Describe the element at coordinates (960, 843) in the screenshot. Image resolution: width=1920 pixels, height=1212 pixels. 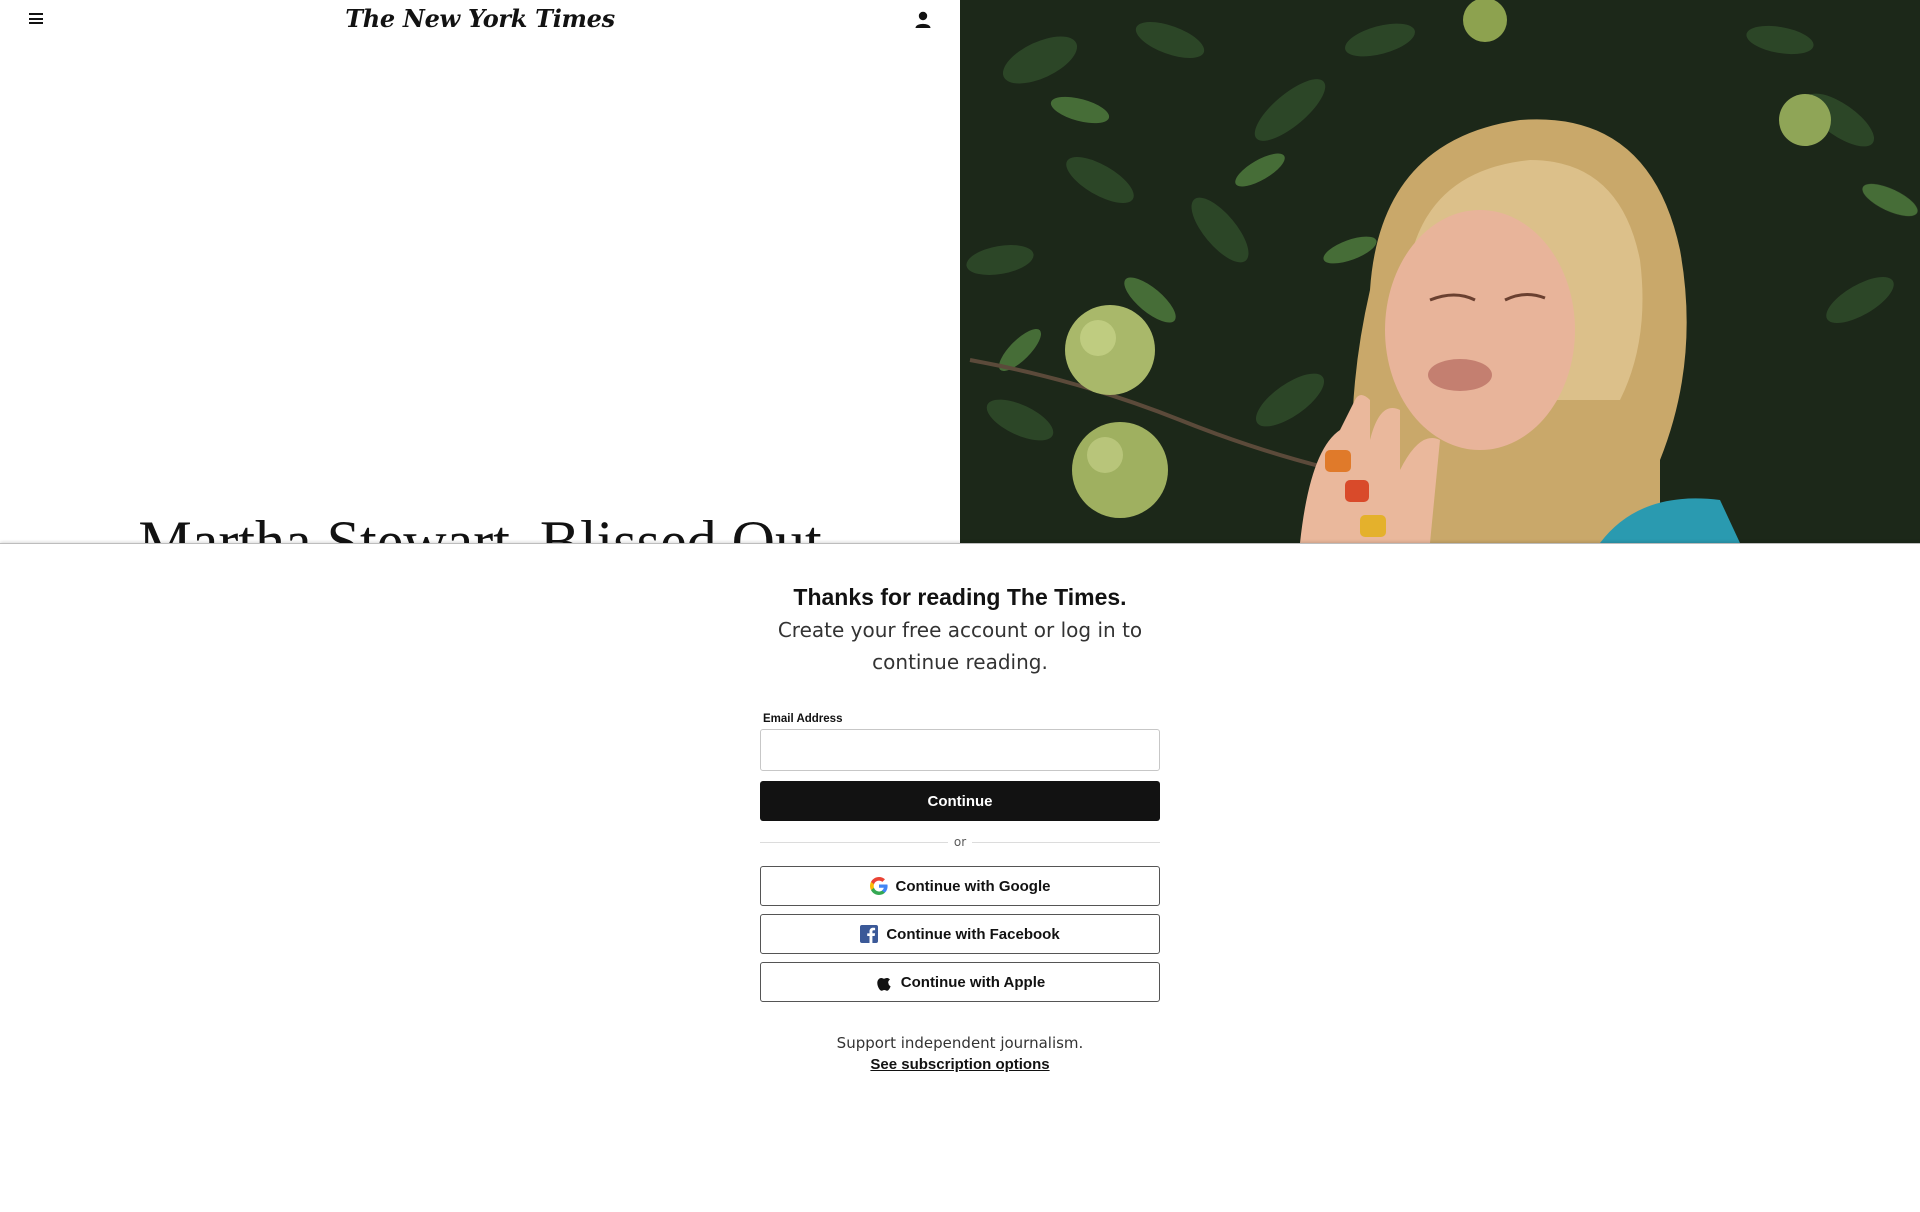
I see `or-divider: or` at that location.